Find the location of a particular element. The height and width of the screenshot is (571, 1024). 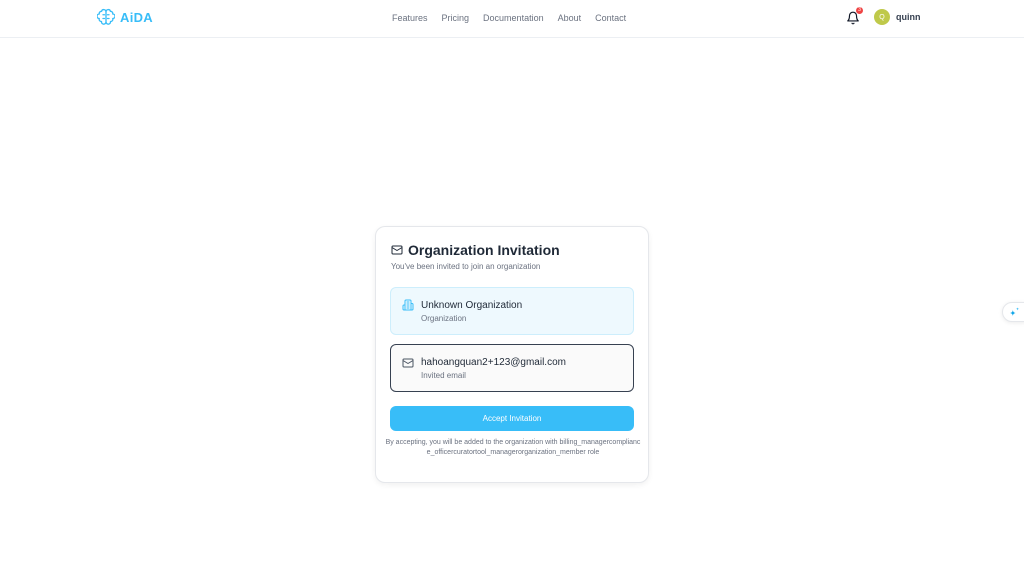

logo: AiDA is located at coordinates (125, 17).